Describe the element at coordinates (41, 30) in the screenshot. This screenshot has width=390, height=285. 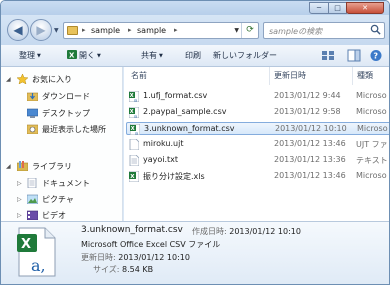
I see `forward-button: ▶` at that location.